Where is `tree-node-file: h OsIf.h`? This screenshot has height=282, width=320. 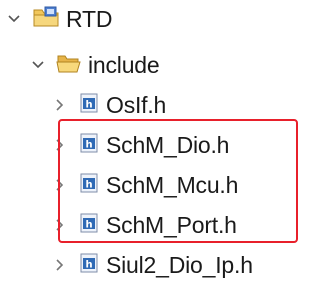 tree-node-file: h OsIf.h is located at coordinates (109, 105).